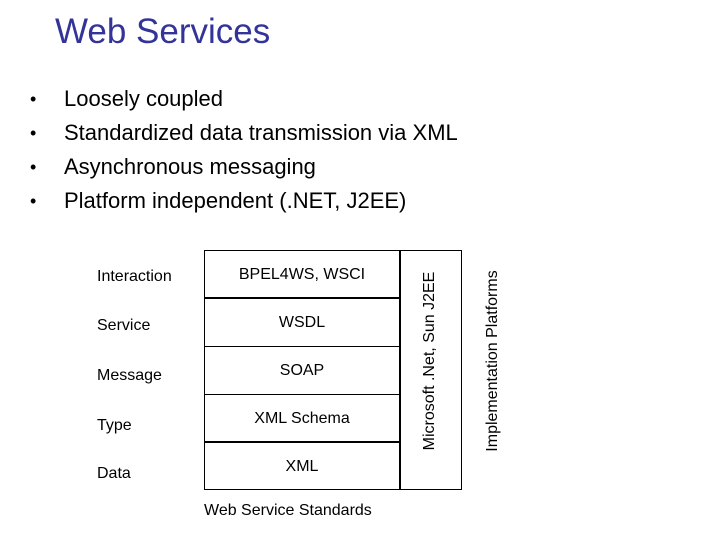 Image resolution: width=720 pixels, height=540 pixels. I want to click on standards-stack: BPEL4WS, WSCI WSDL SOAP XML Schema XML, so click(302, 370).